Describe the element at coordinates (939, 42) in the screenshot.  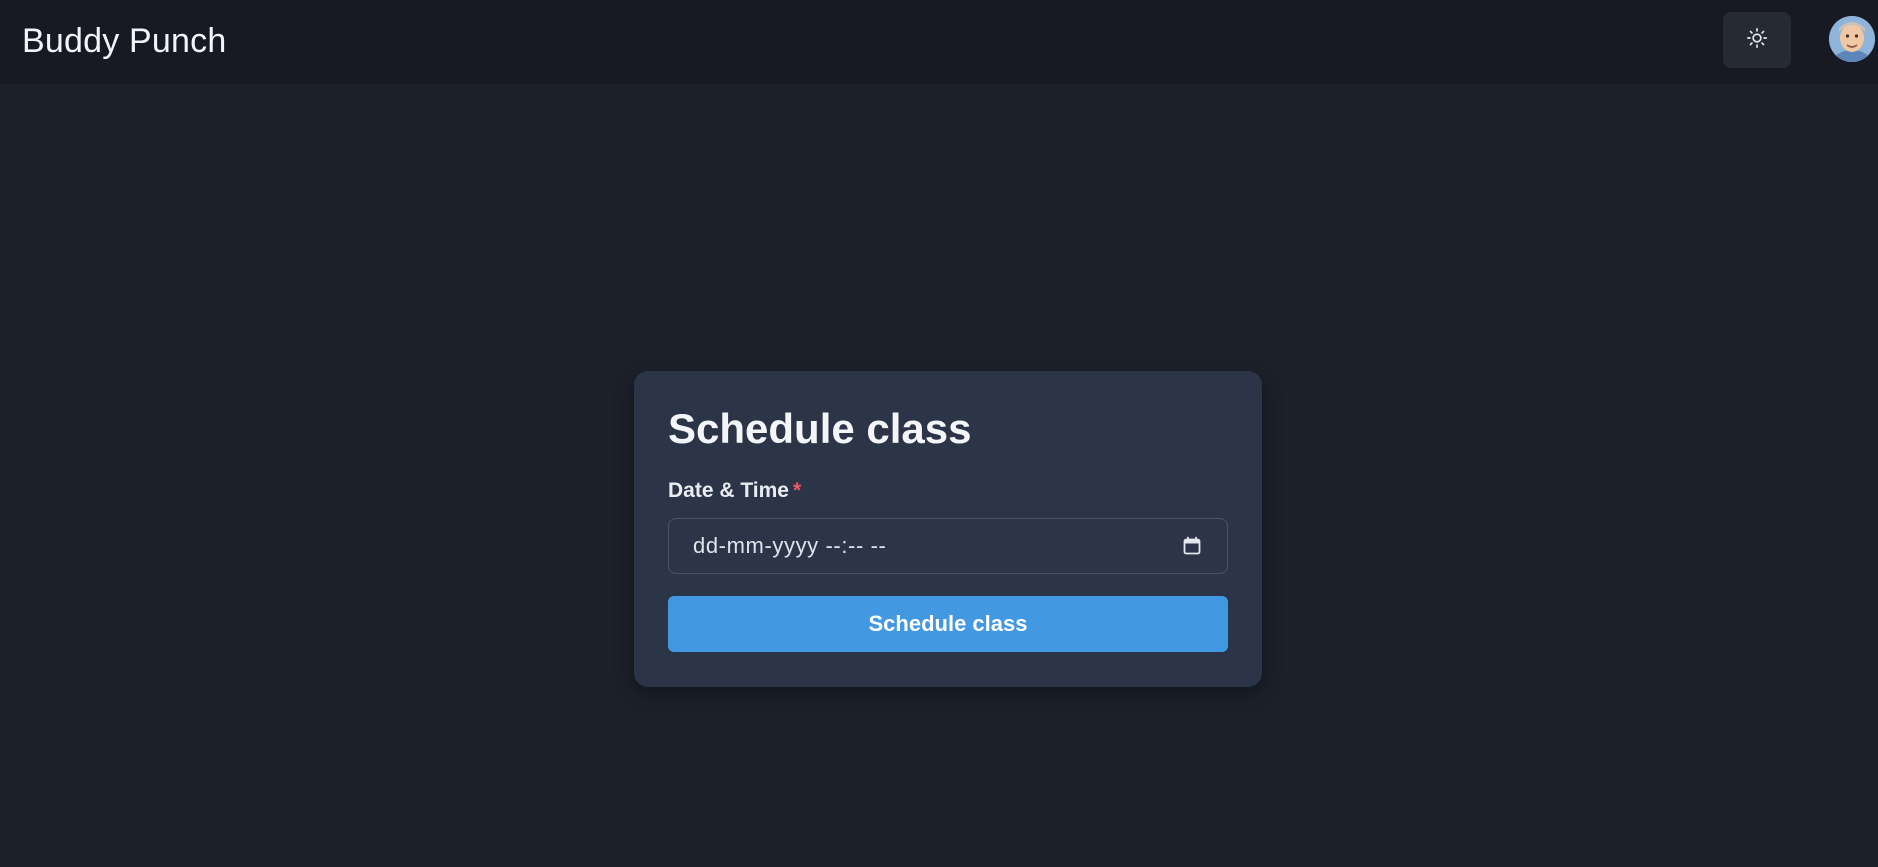
I see `top-bar: Buddy Punch` at that location.